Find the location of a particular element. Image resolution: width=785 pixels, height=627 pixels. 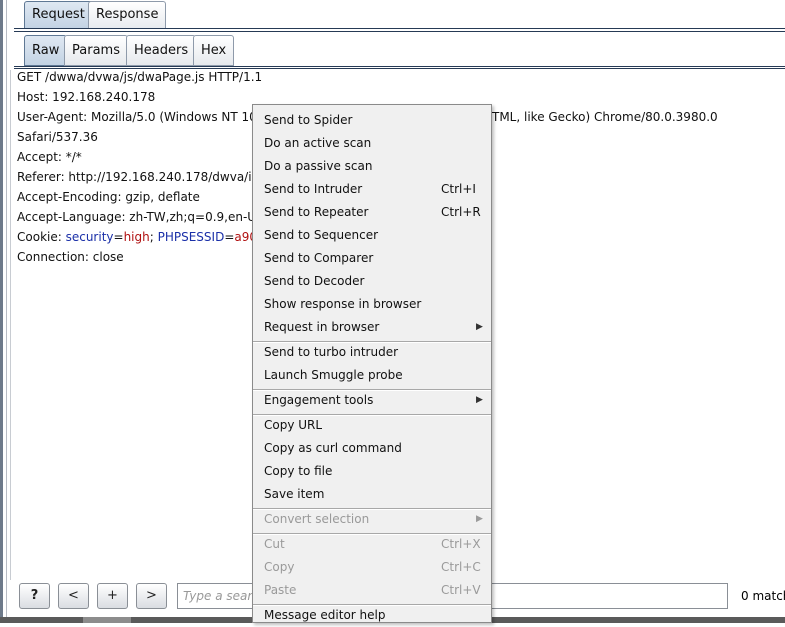

menu-item-label: Send to Spider is located at coordinates (308, 120).